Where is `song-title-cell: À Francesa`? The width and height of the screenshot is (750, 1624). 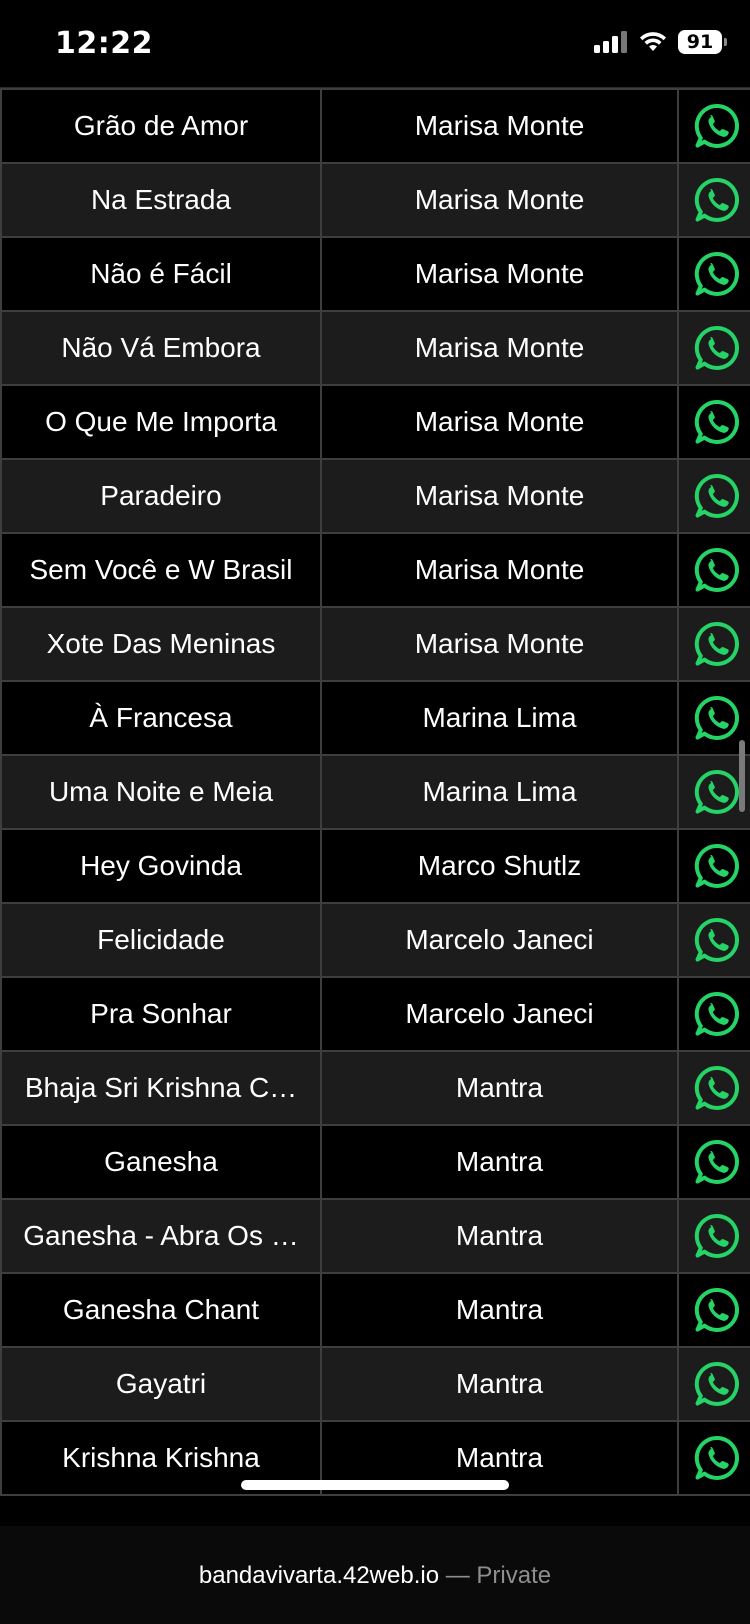
song-title-cell: À Francesa is located at coordinates (161, 718).